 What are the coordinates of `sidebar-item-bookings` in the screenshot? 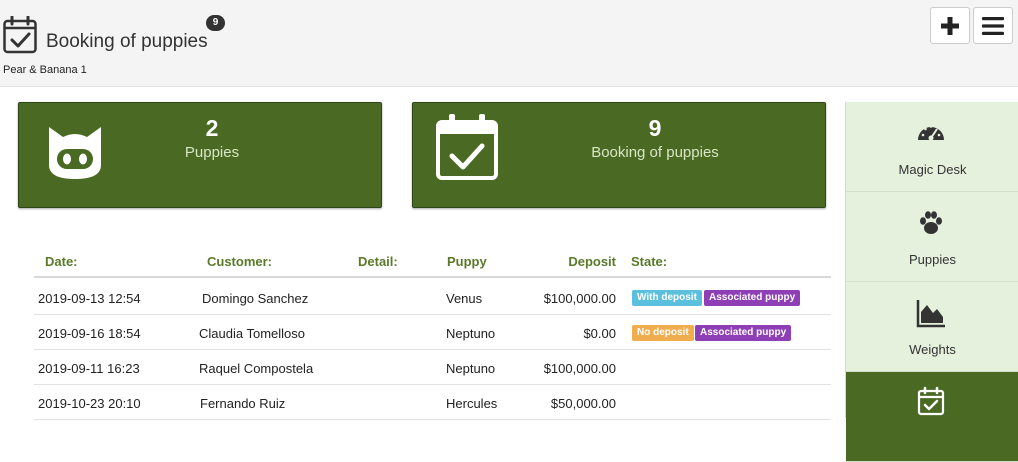 It's located at (932, 417).